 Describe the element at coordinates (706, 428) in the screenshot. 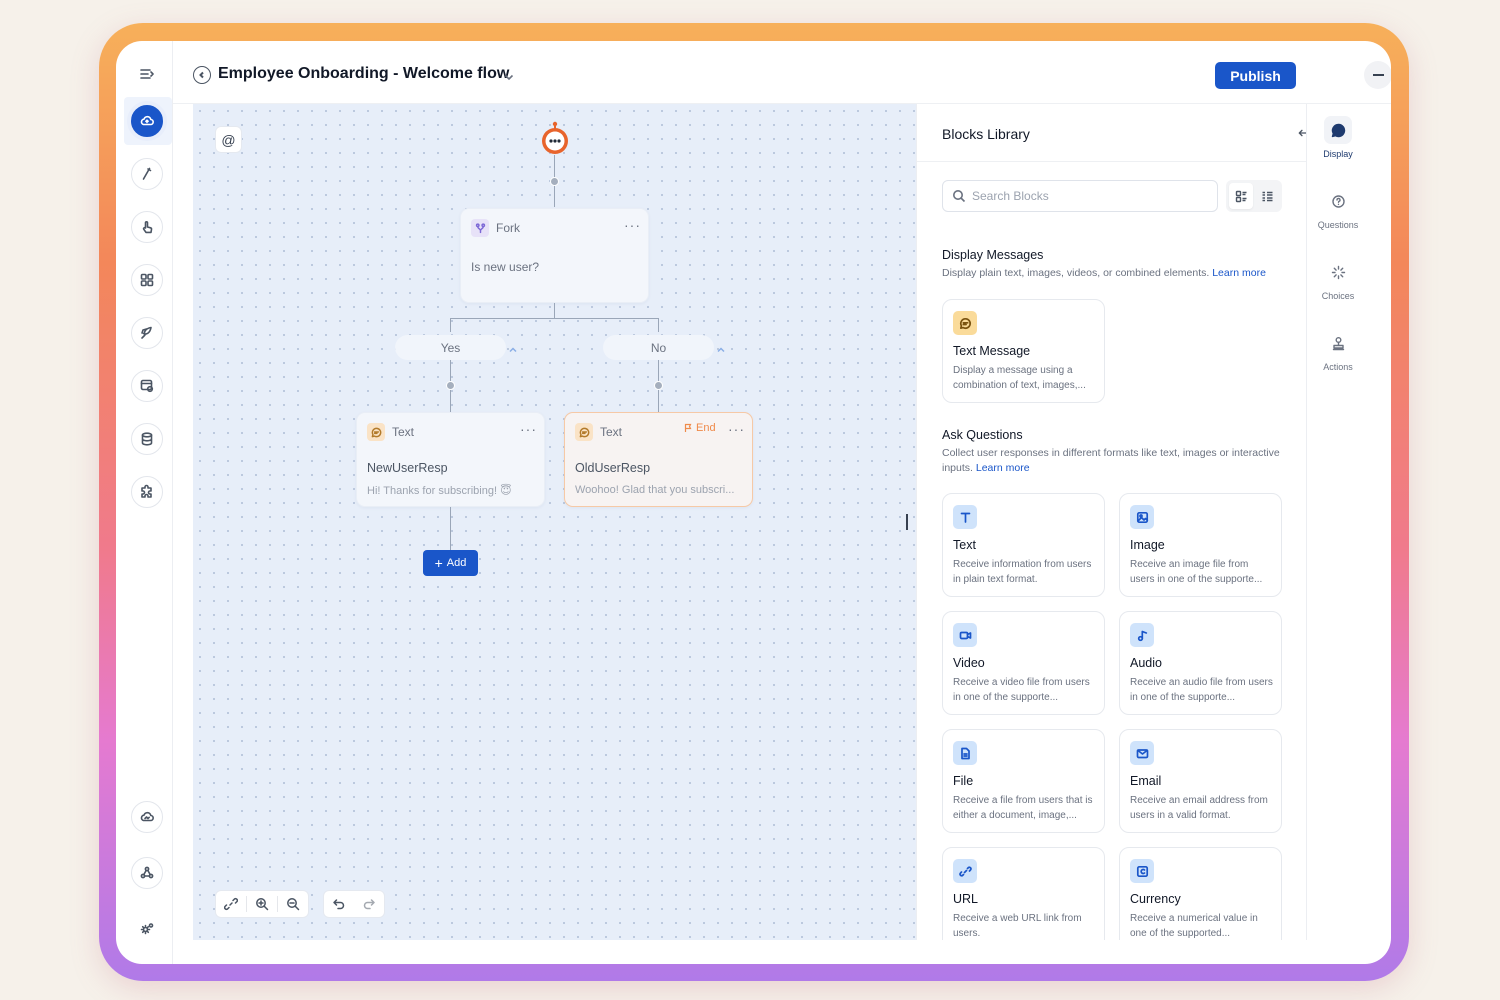

I see `end-badge-label: End` at that location.